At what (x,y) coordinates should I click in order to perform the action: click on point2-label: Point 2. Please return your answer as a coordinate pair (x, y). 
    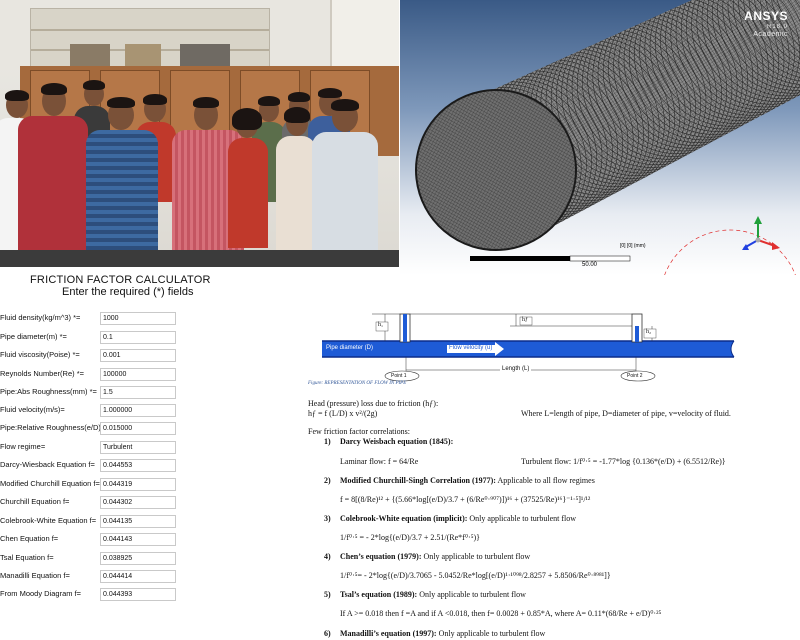
    Looking at the image, I should click on (635, 376).